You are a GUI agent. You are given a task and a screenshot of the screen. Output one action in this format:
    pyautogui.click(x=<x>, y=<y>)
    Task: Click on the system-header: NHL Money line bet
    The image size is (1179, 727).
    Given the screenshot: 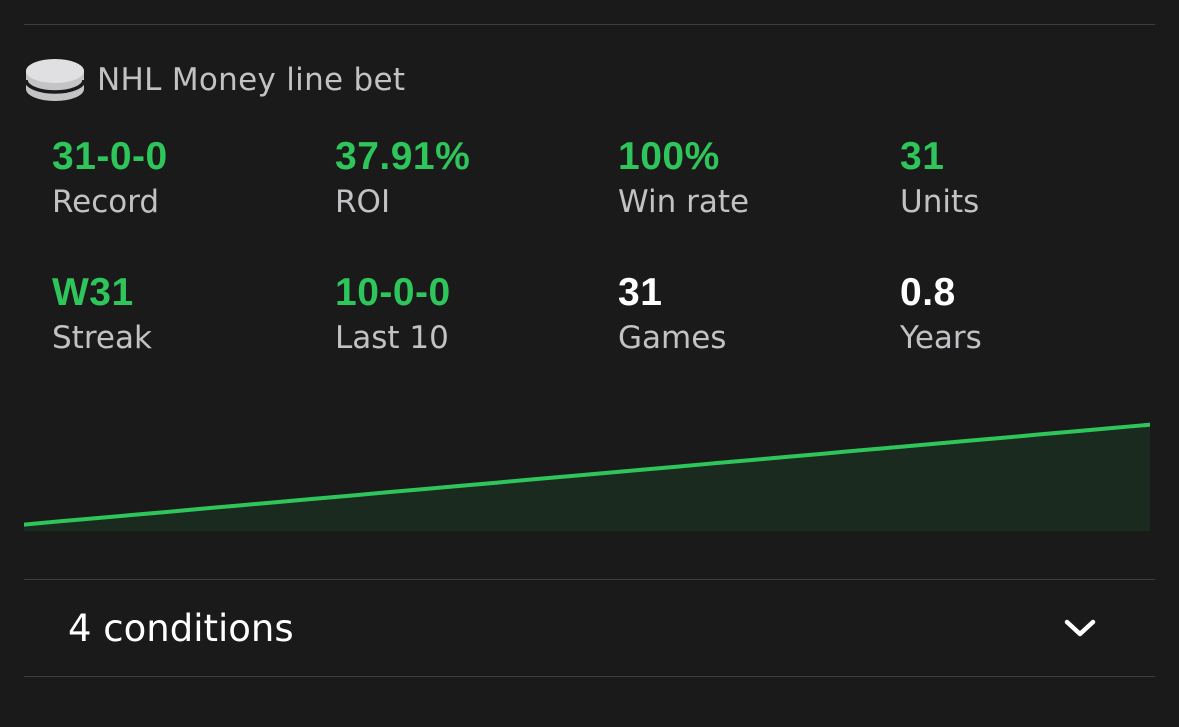 What is the action you would take?
    pyautogui.click(x=214, y=80)
    